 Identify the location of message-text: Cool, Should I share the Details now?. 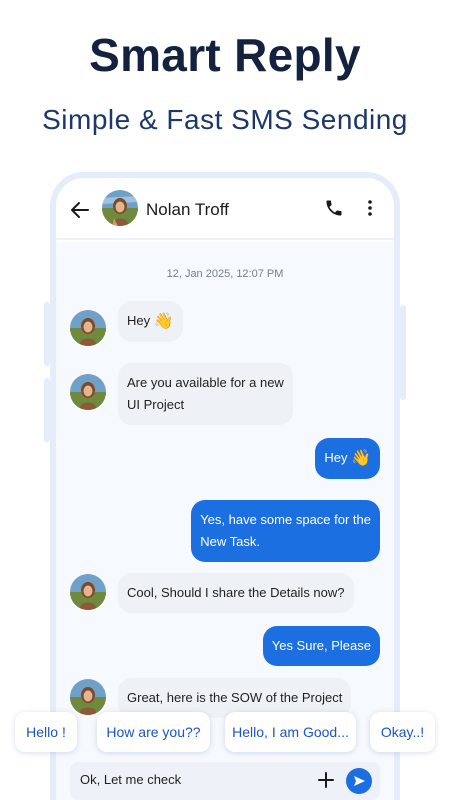
(236, 592).